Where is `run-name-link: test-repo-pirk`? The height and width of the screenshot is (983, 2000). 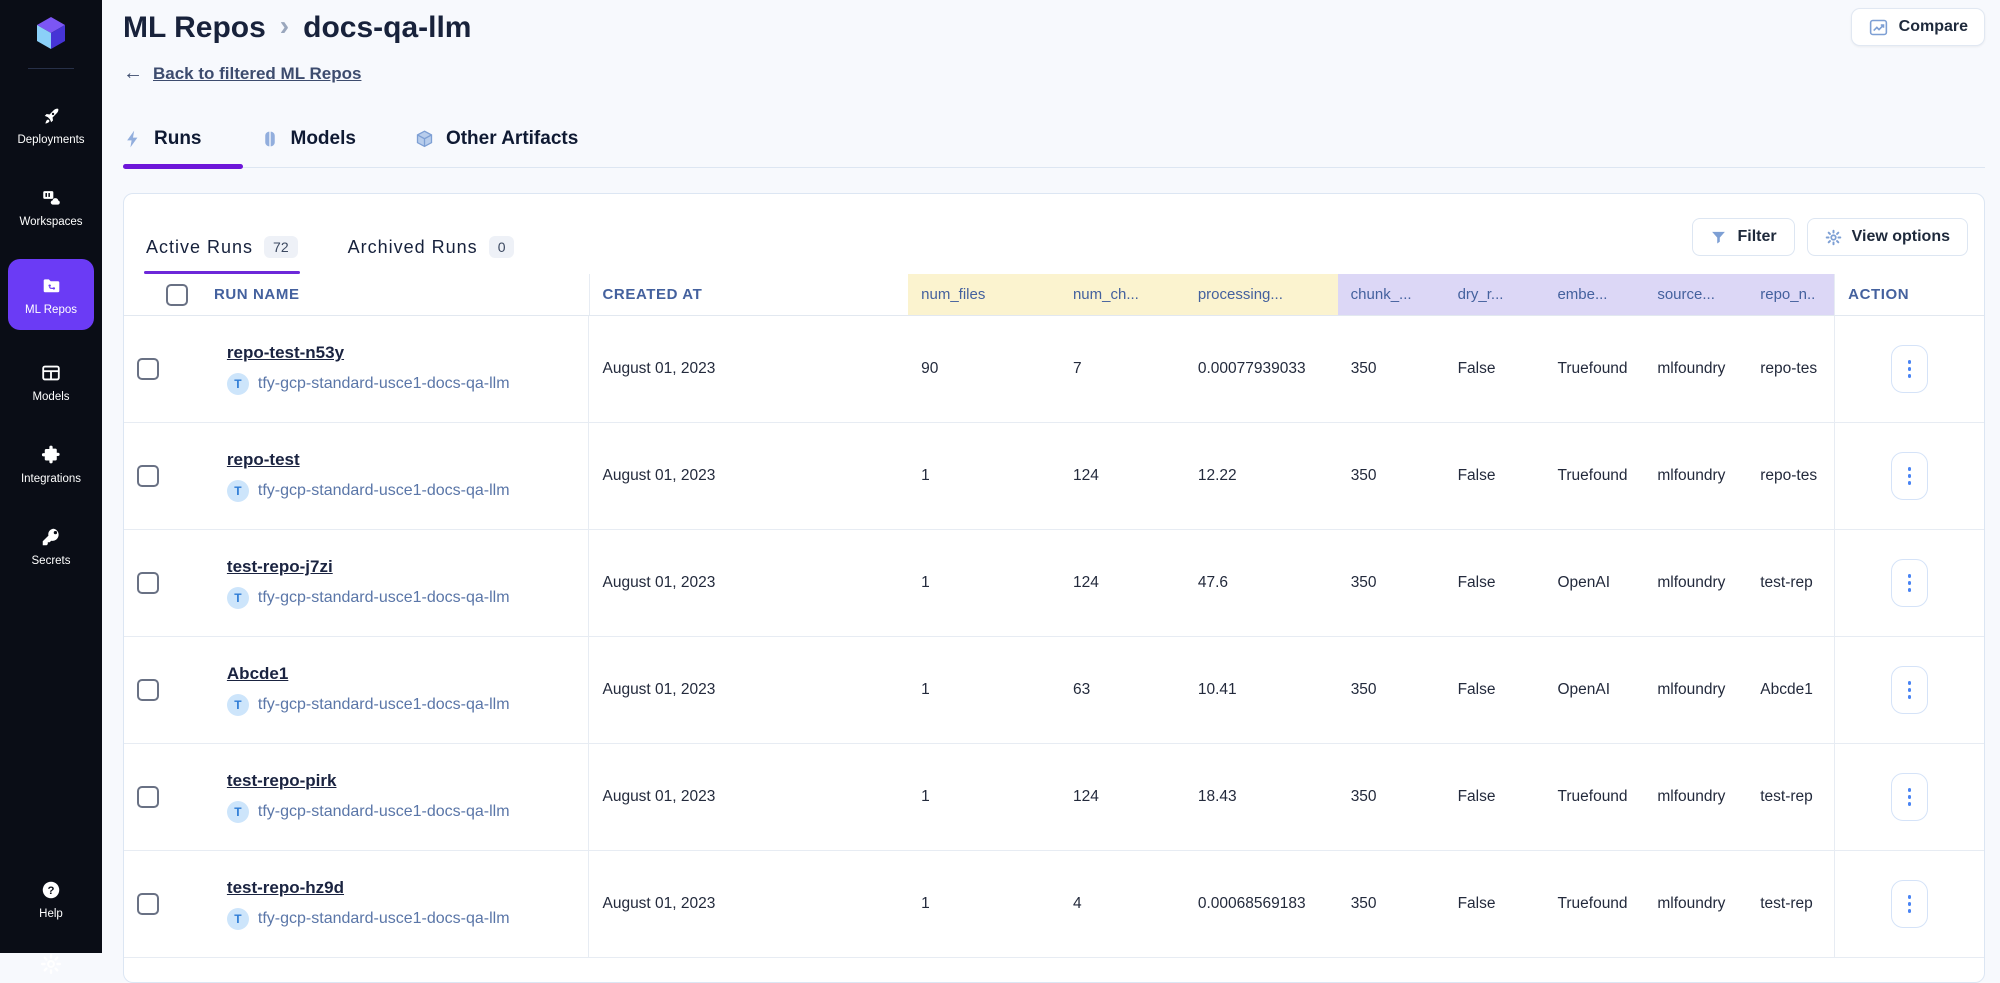 run-name-link: test-repo-pirk is located at coordinates (282, 781).